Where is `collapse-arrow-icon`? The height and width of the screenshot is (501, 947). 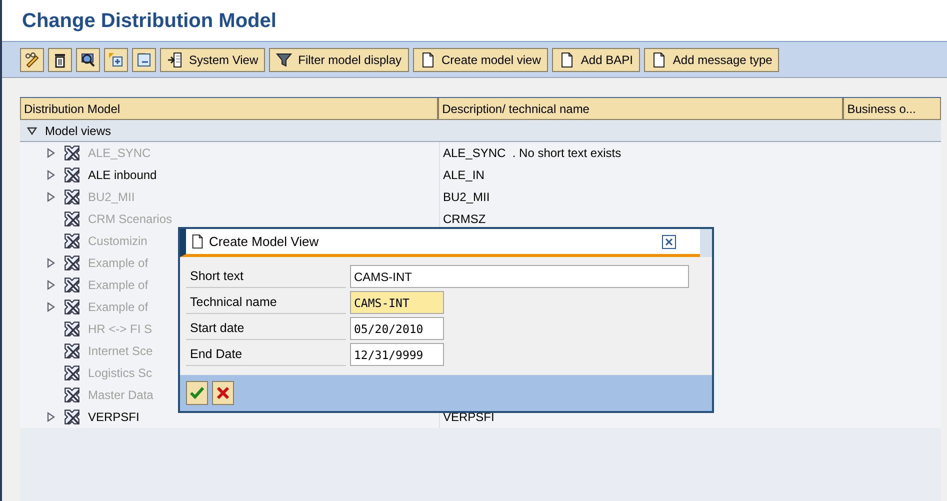
collapse-arrow-icon is located at coordinates (32, 131).